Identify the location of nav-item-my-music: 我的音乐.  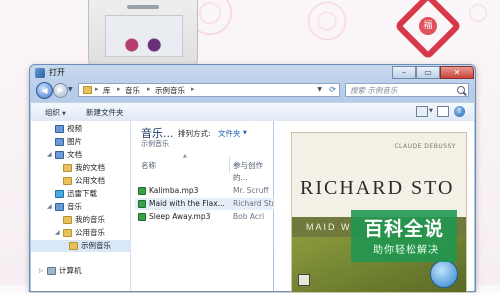
(80, 220).